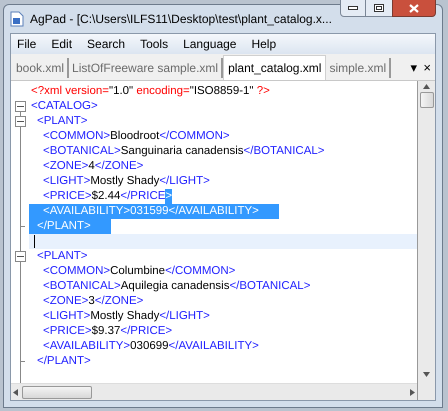  What do you see at coordinates (263, 44) in the screenshot?
I see `menu-item: Help` at bounding box center [263, 44].